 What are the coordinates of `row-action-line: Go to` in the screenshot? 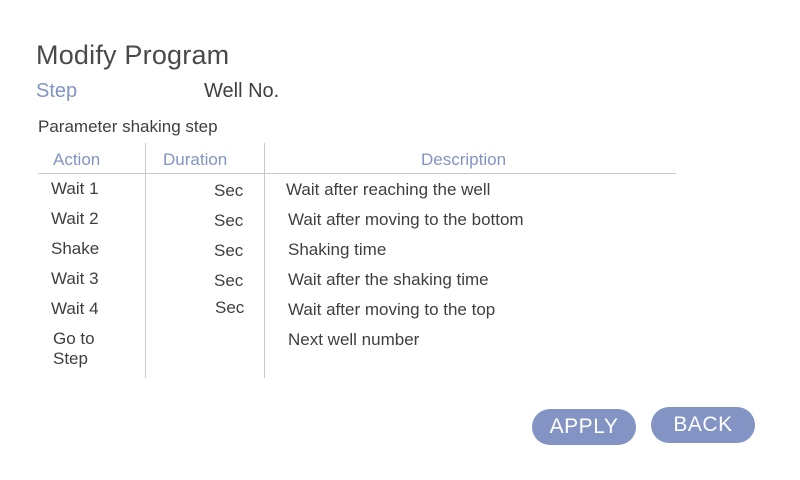 It's located at (74, 338).